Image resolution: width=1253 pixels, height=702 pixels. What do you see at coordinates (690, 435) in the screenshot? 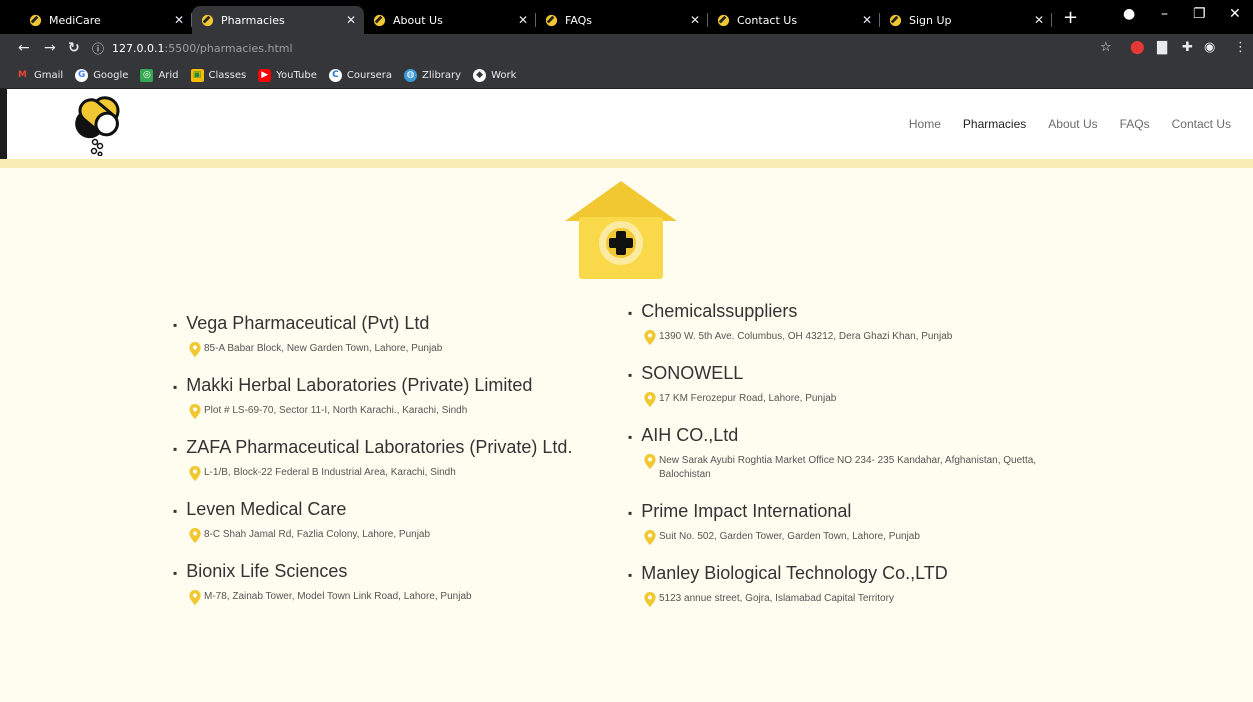
I see `pharmacy-name: AIH CO.,Ltd` at bounding box center [690, 435].